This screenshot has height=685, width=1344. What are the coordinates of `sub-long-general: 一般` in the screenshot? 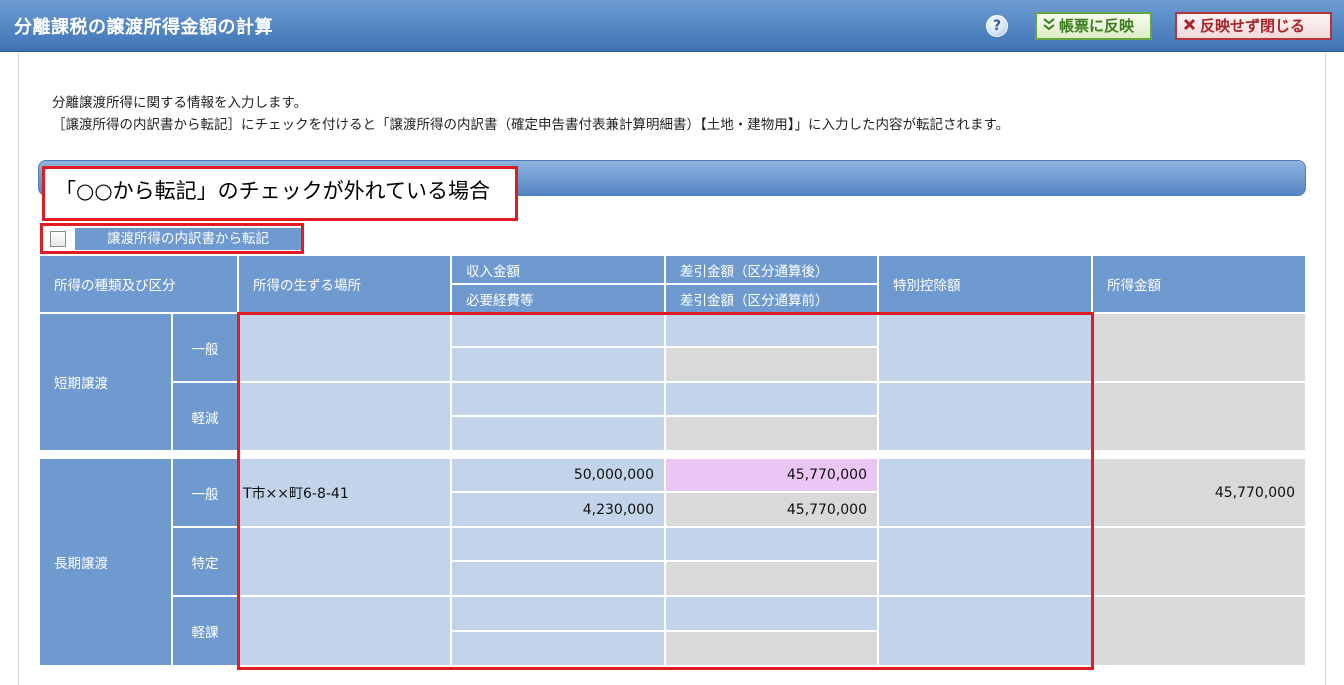 It's located at (205, 492).